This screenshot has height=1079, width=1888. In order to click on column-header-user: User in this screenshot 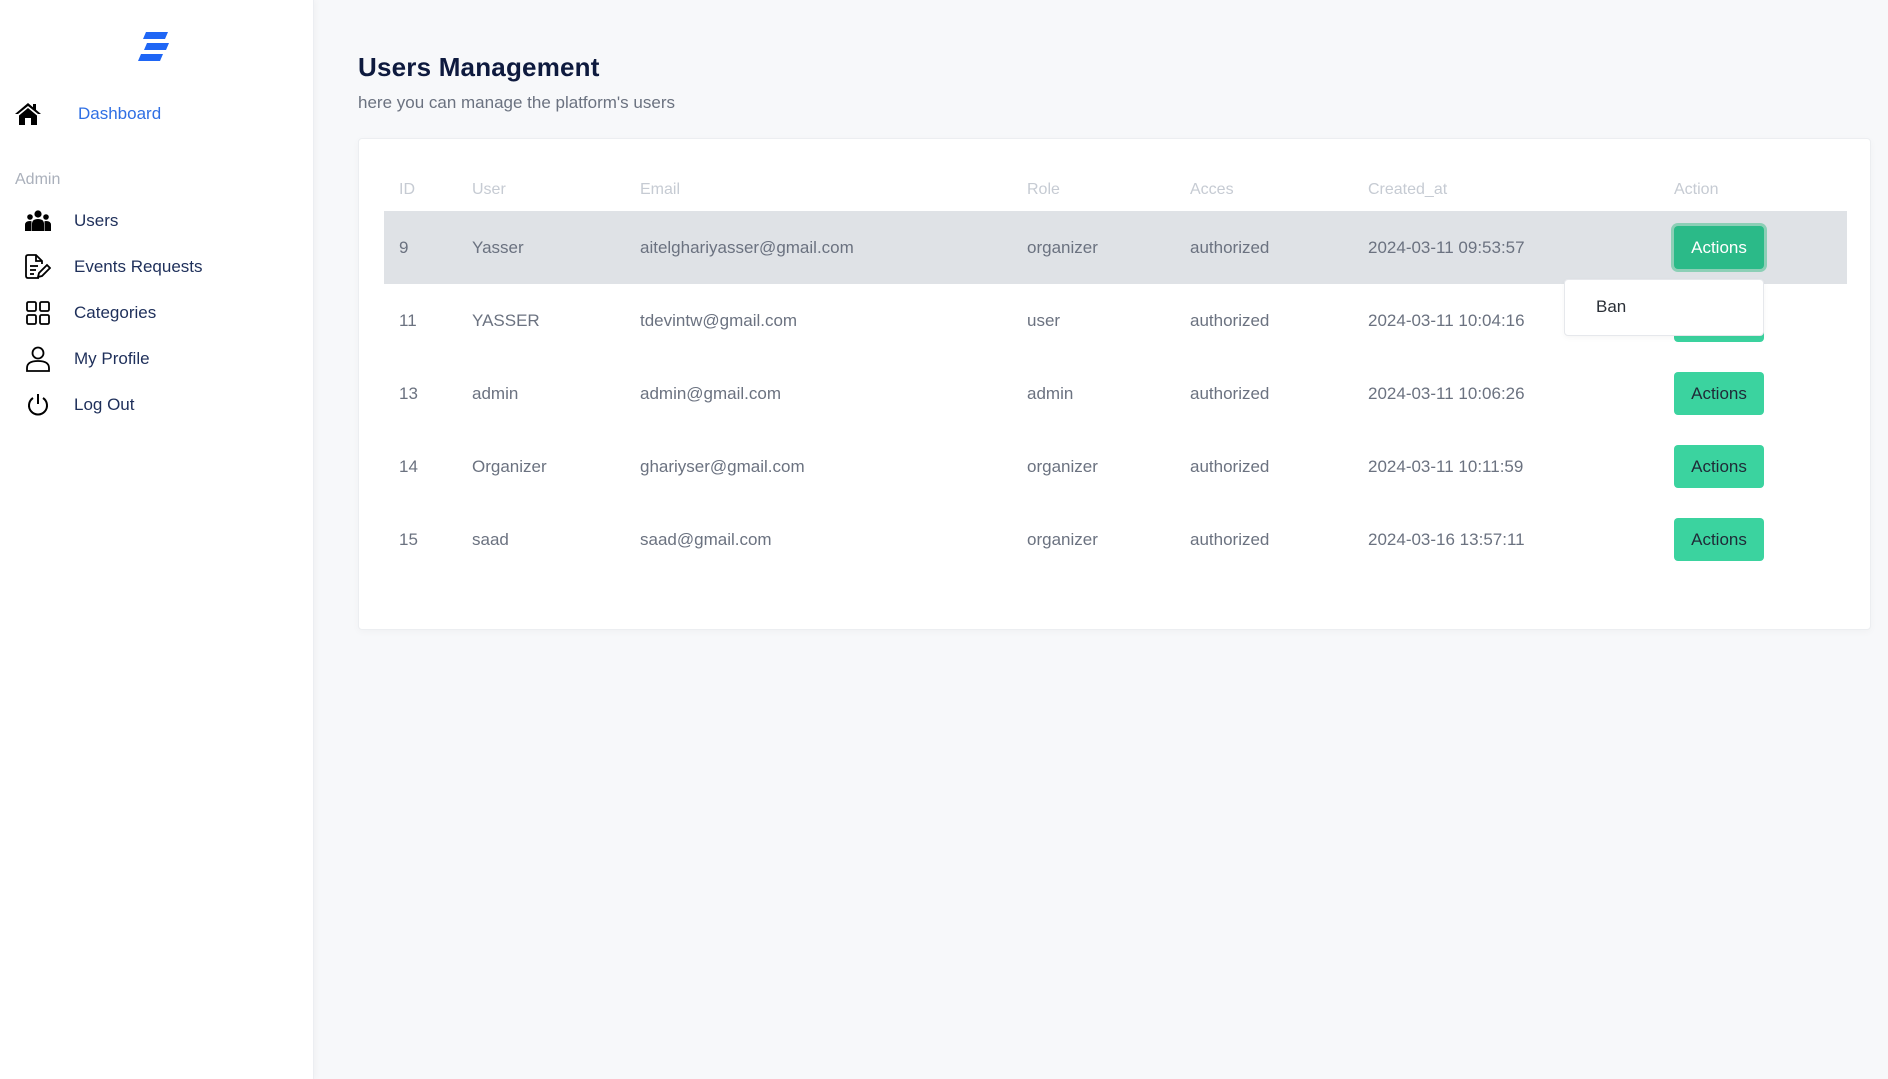, I will do `click(489, 189)`.